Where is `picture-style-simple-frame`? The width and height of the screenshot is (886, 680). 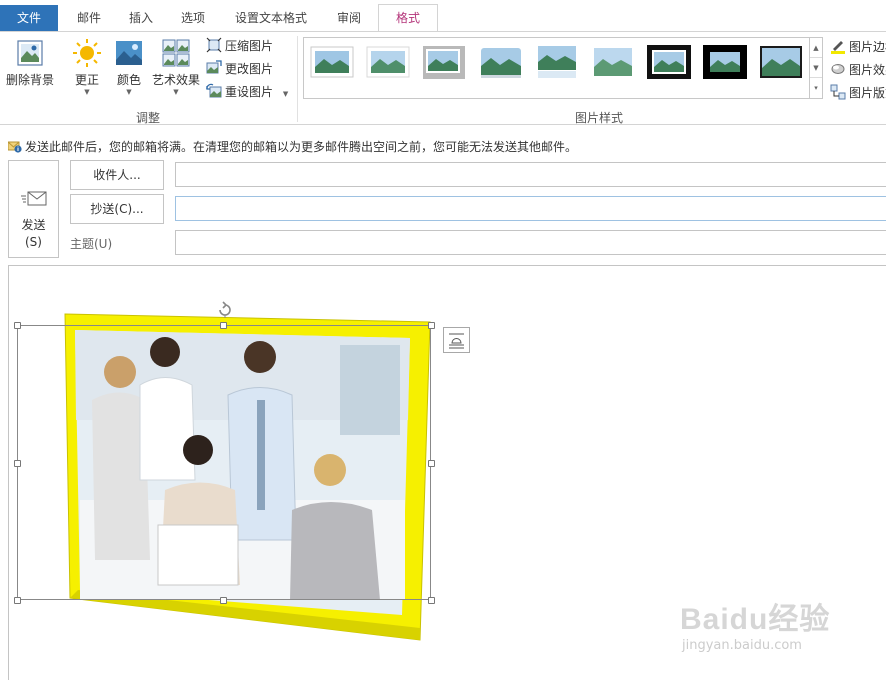 picture-style-simple-frame is located at coordinates (332, 62).